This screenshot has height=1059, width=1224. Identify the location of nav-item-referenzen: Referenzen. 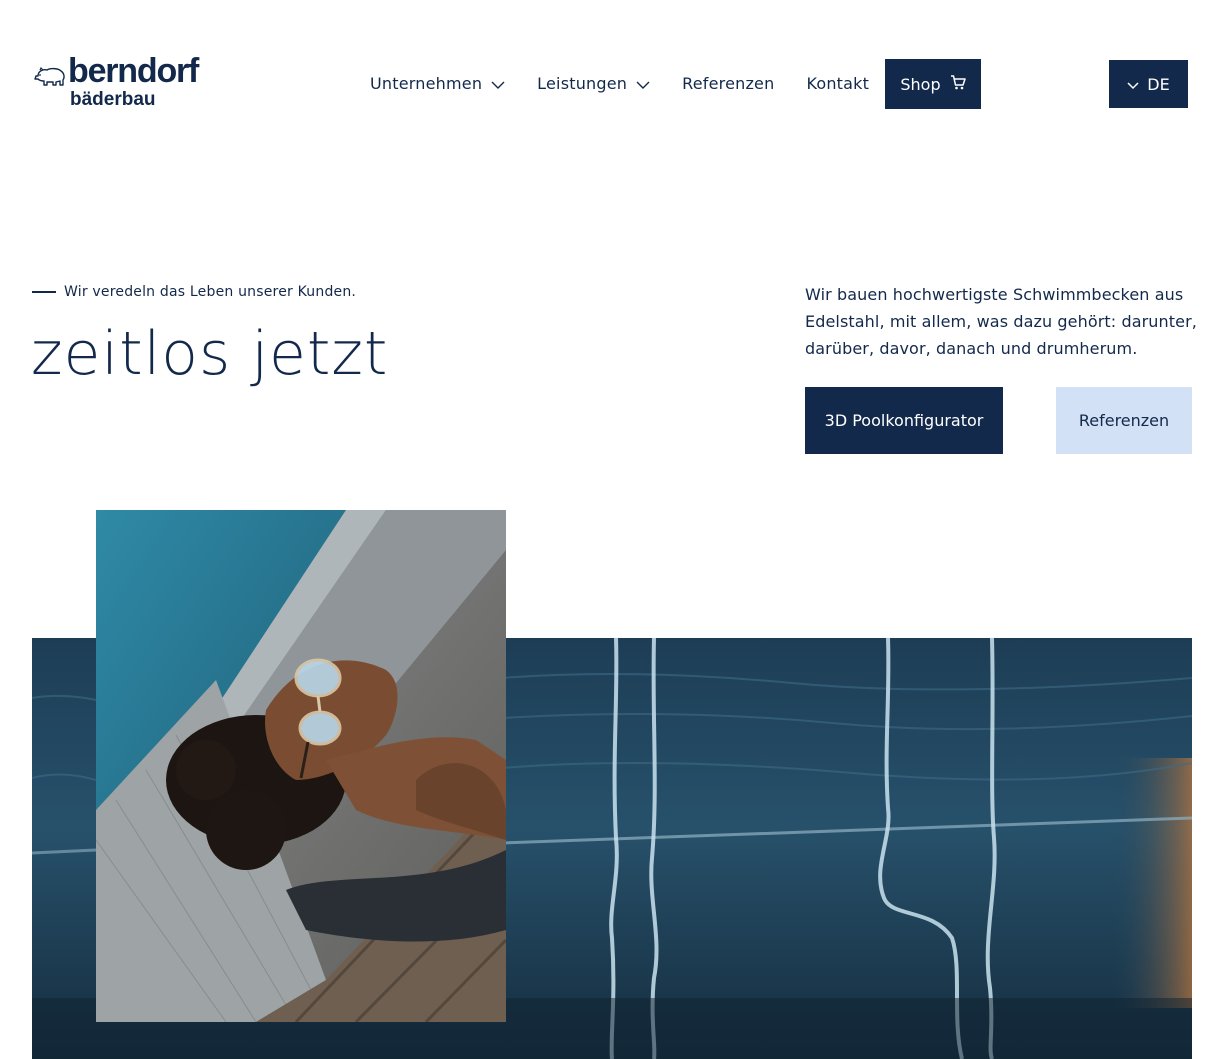
(728, 83).